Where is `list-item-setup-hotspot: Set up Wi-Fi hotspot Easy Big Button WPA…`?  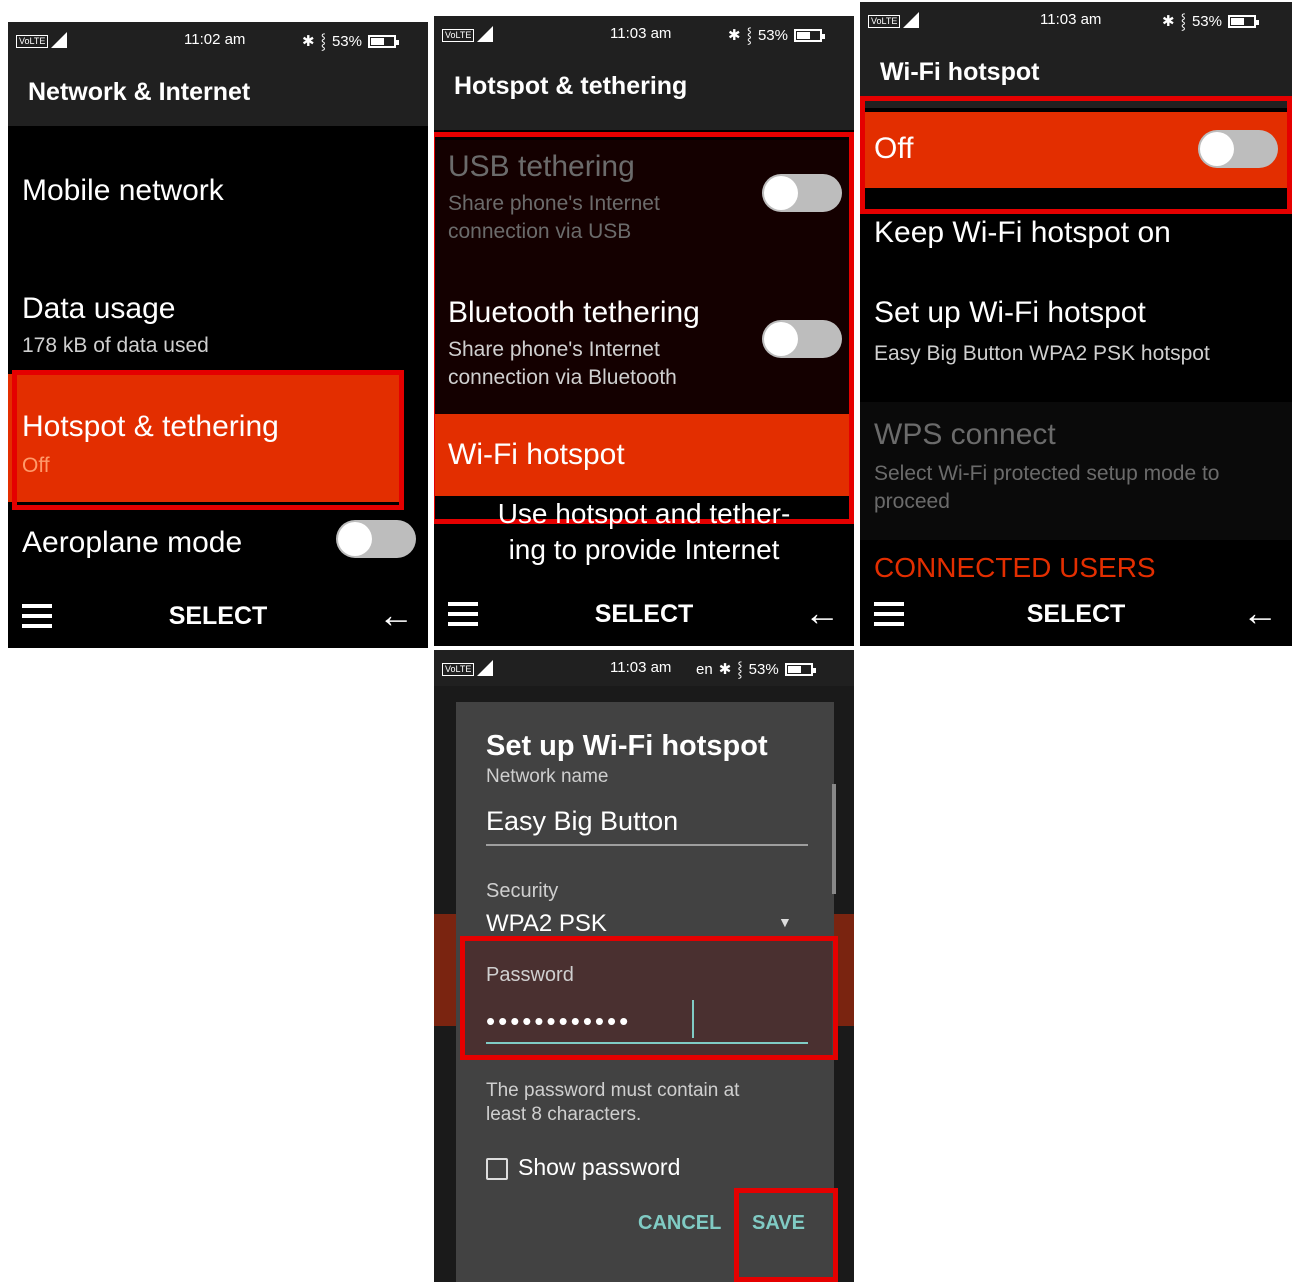 list-item-setup-hotspot: Set up Wi-Fi hotspot Easy Big Button WPA… is located at coordinates (1076, 334).